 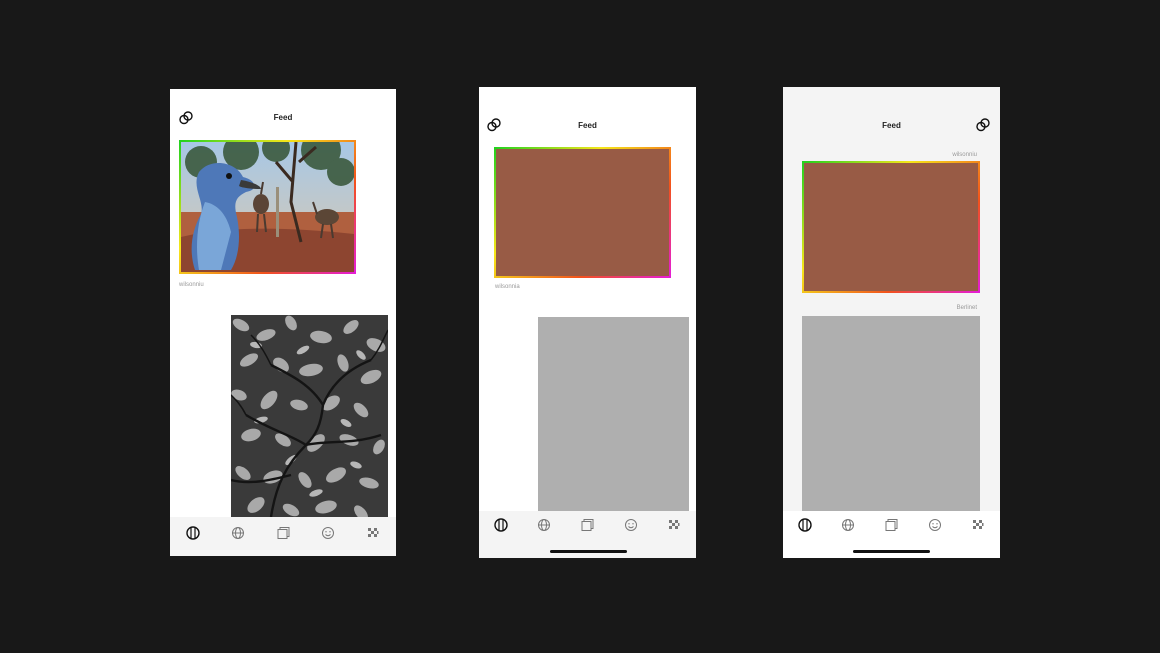 I want to click on tab-bar, so click(x=283, y=536).